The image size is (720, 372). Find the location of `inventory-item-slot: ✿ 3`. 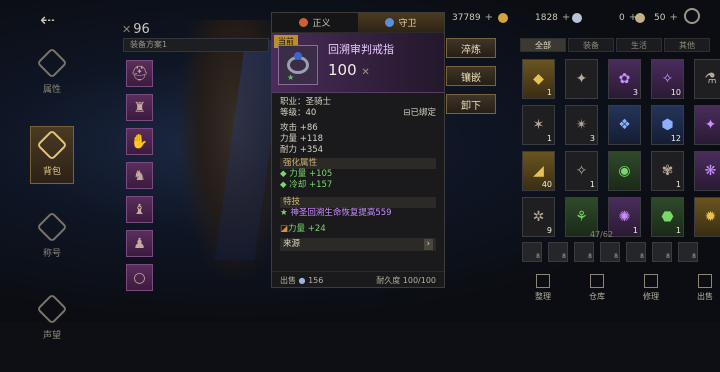

inventory-item-slot: ✿ 3 is located at coordinates (624, 79).